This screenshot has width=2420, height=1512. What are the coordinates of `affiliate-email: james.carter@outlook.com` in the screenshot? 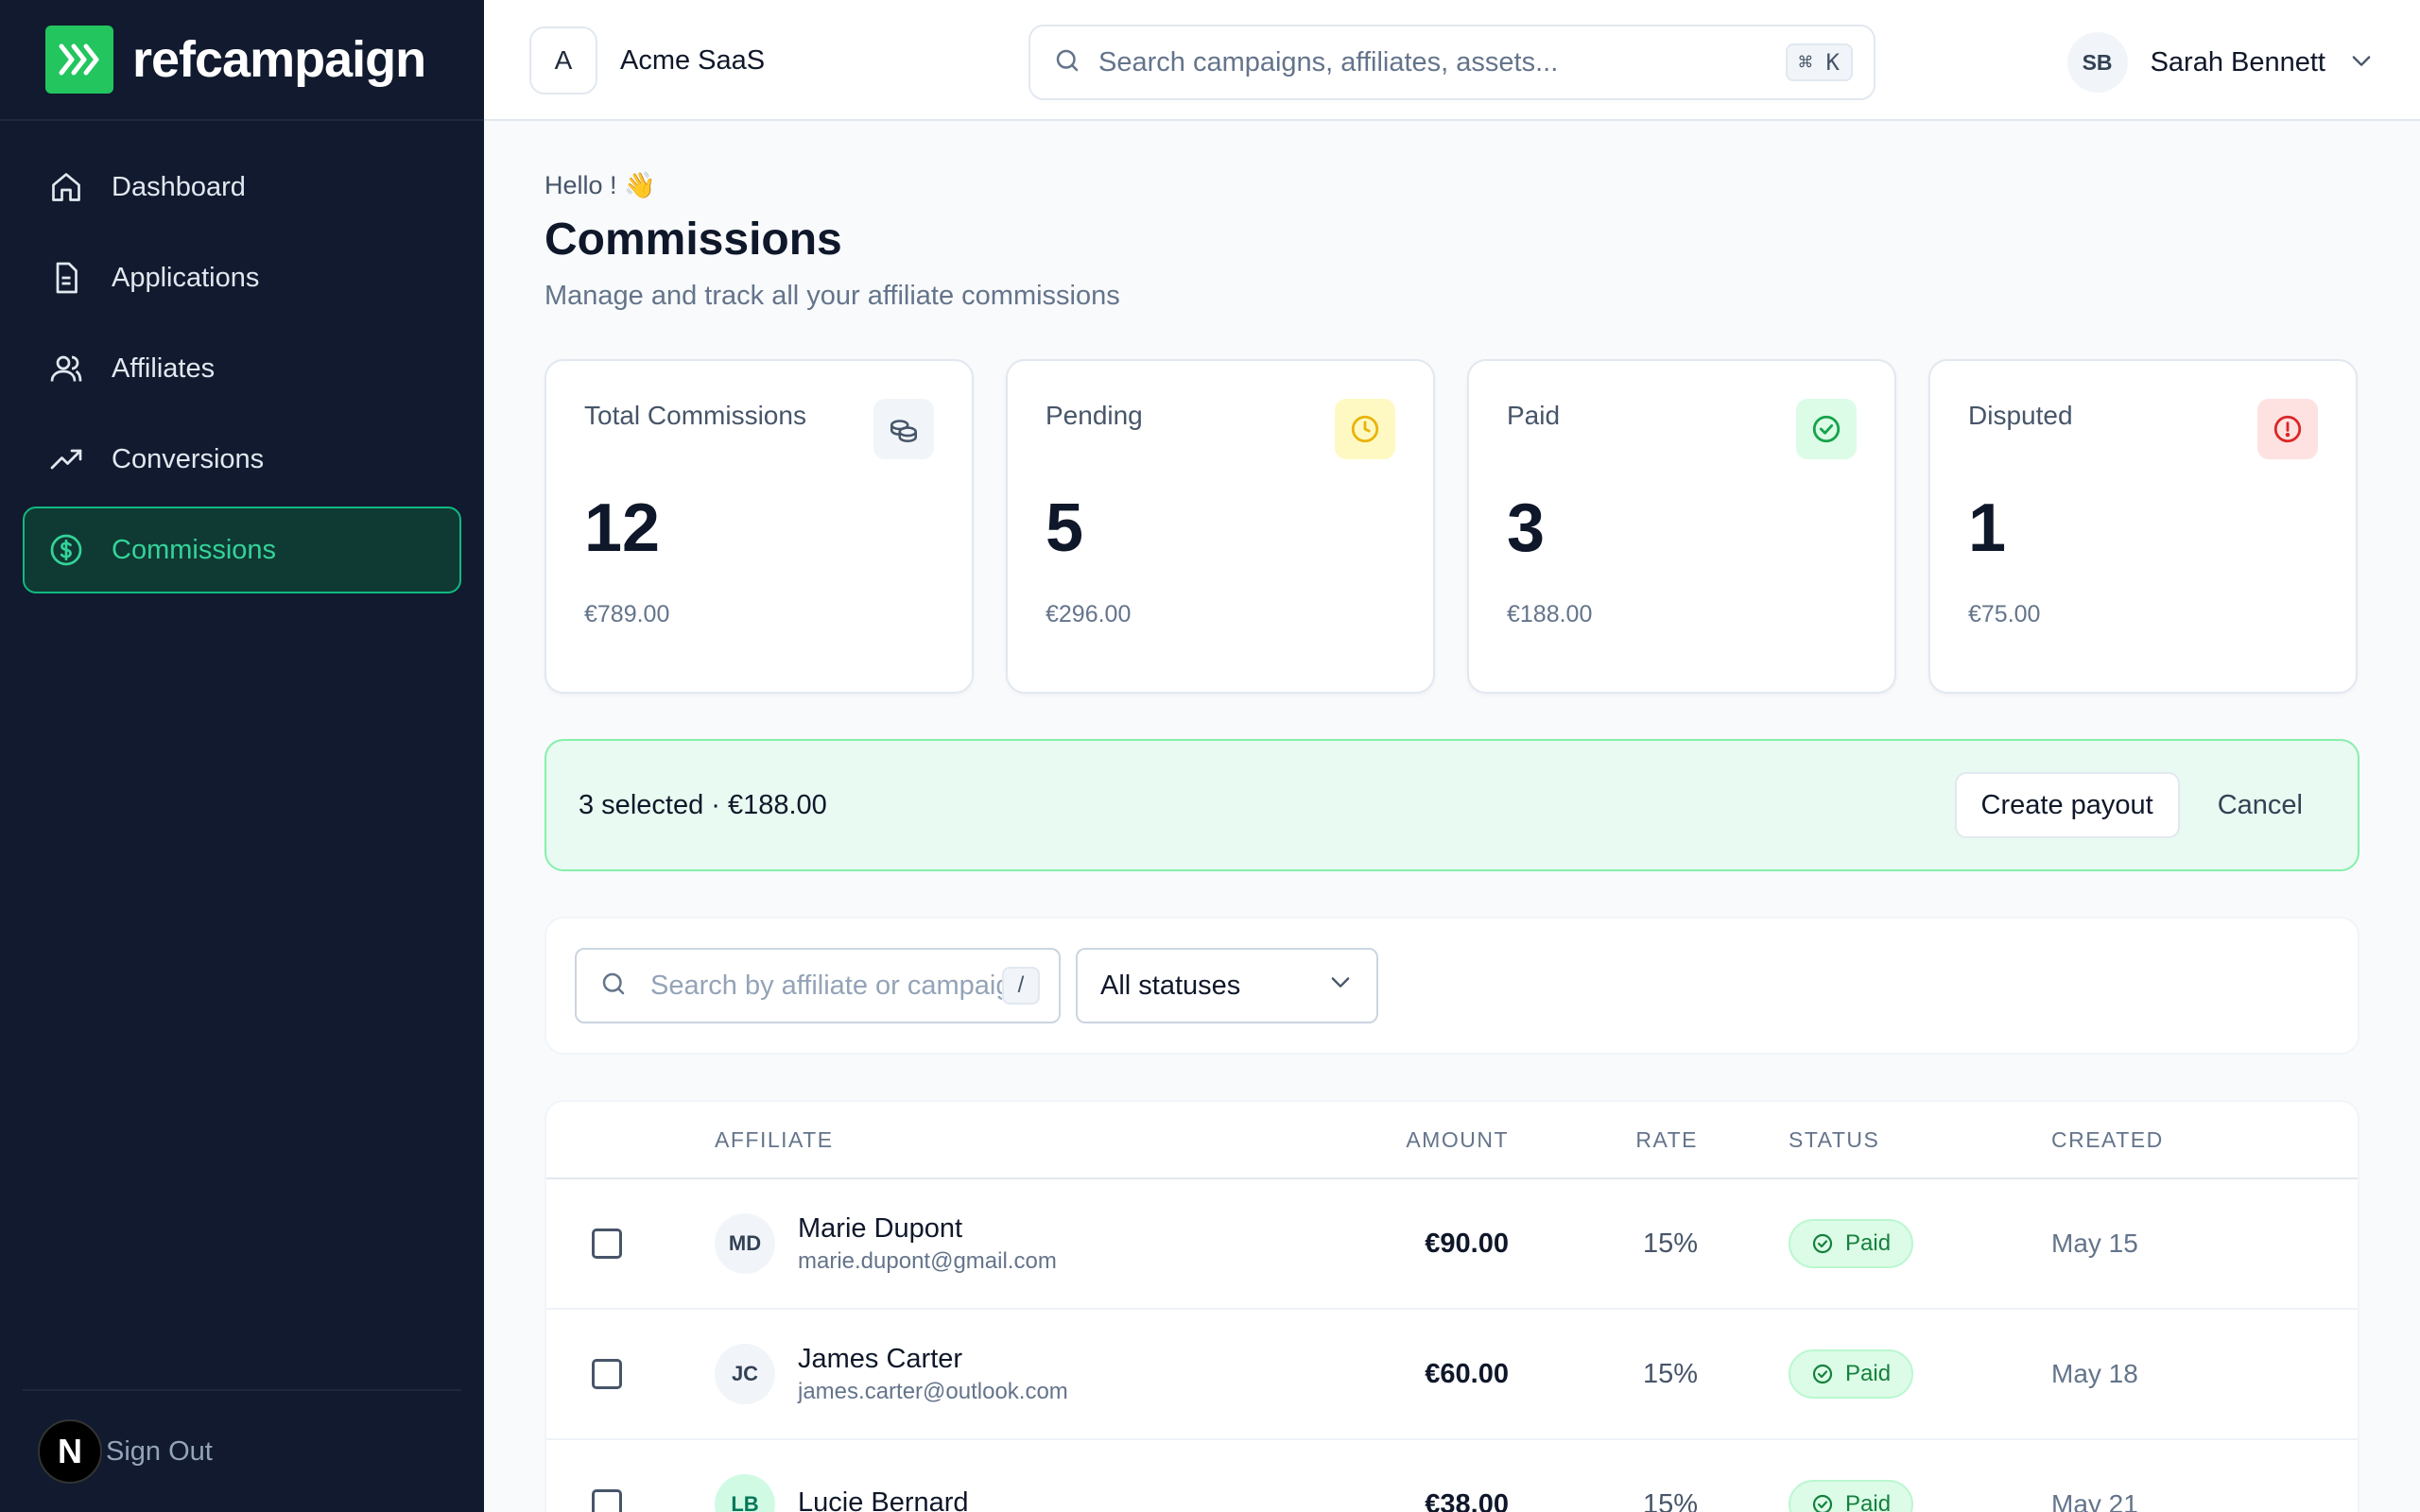 It's located at (933, 1391).